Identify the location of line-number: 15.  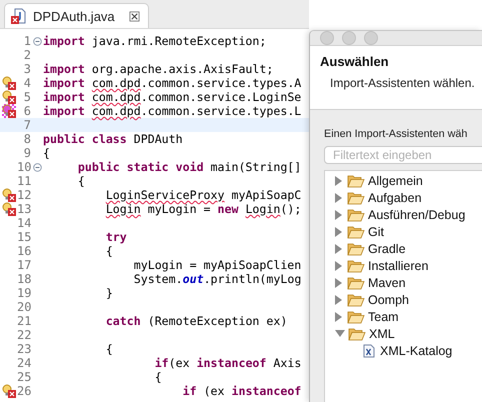
(24, 237).